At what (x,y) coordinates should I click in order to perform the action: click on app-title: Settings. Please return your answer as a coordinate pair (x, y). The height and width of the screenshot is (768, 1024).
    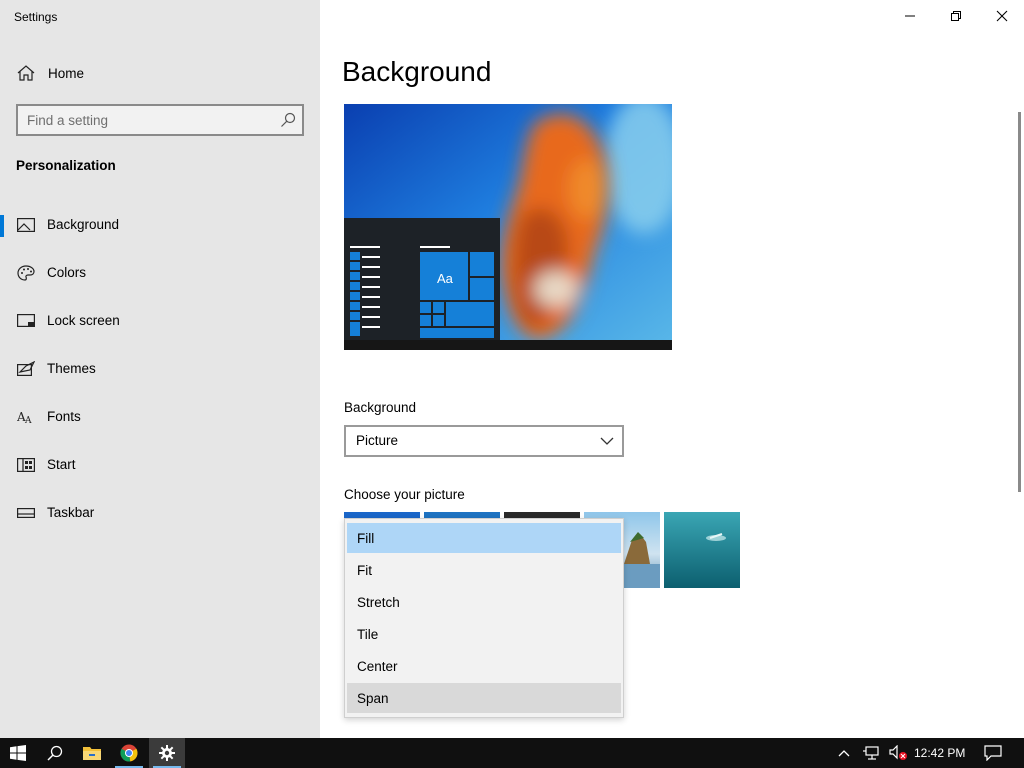
    Looking at the image, I should click on (36, 17).